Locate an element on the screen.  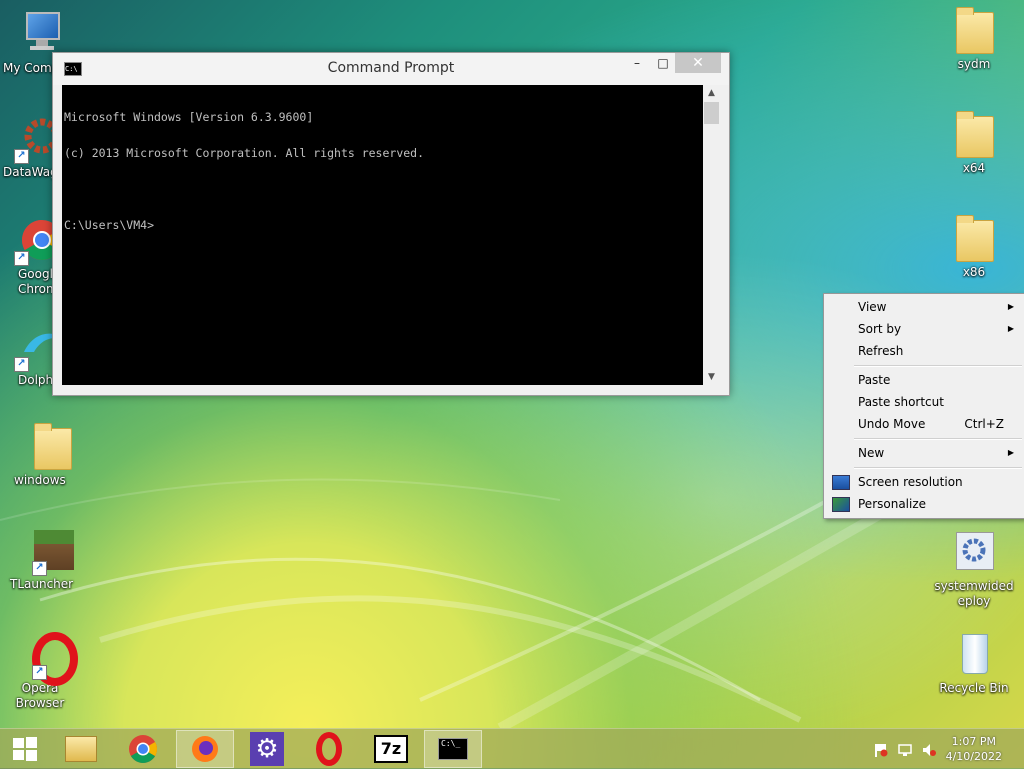
menu-item-new: New ▶ is located at coordinates (924, 453).